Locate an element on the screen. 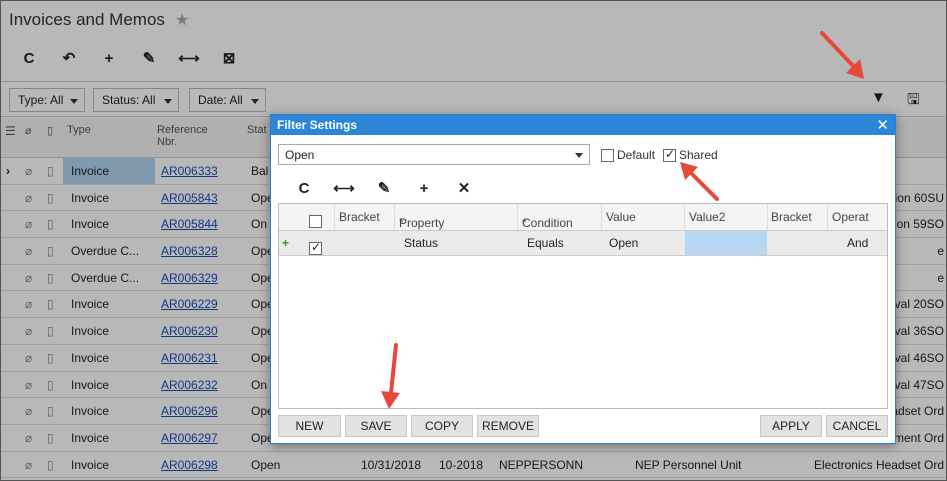 This screenshot has width=947, height=481. new-button: NEW is located at coordinates (309, 426).